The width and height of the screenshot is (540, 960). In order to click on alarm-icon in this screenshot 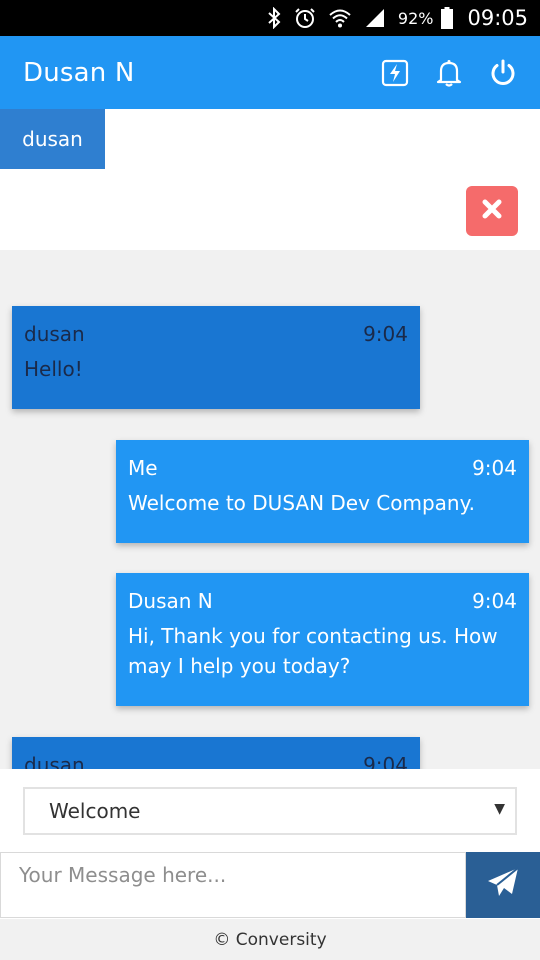, I will do `click(305, 18)`.